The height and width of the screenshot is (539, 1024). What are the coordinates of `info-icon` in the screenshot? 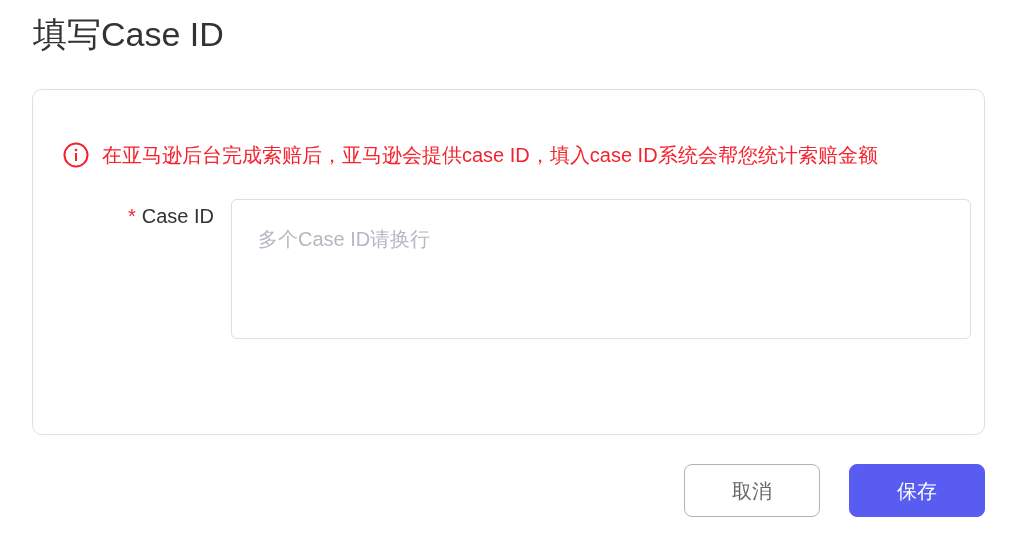 It's located at (76, 155).